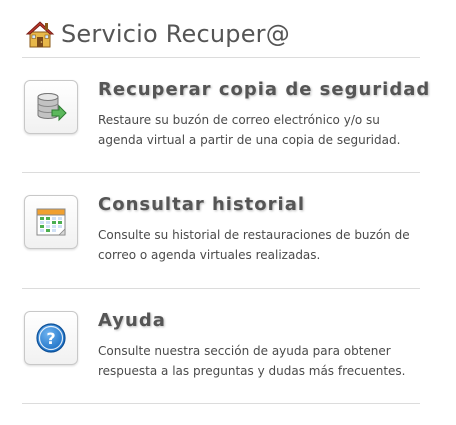 Image resolution: width=456 pixels, height=425 pixels. I want to click on restore-backup-icon-button, so click(51, 107).